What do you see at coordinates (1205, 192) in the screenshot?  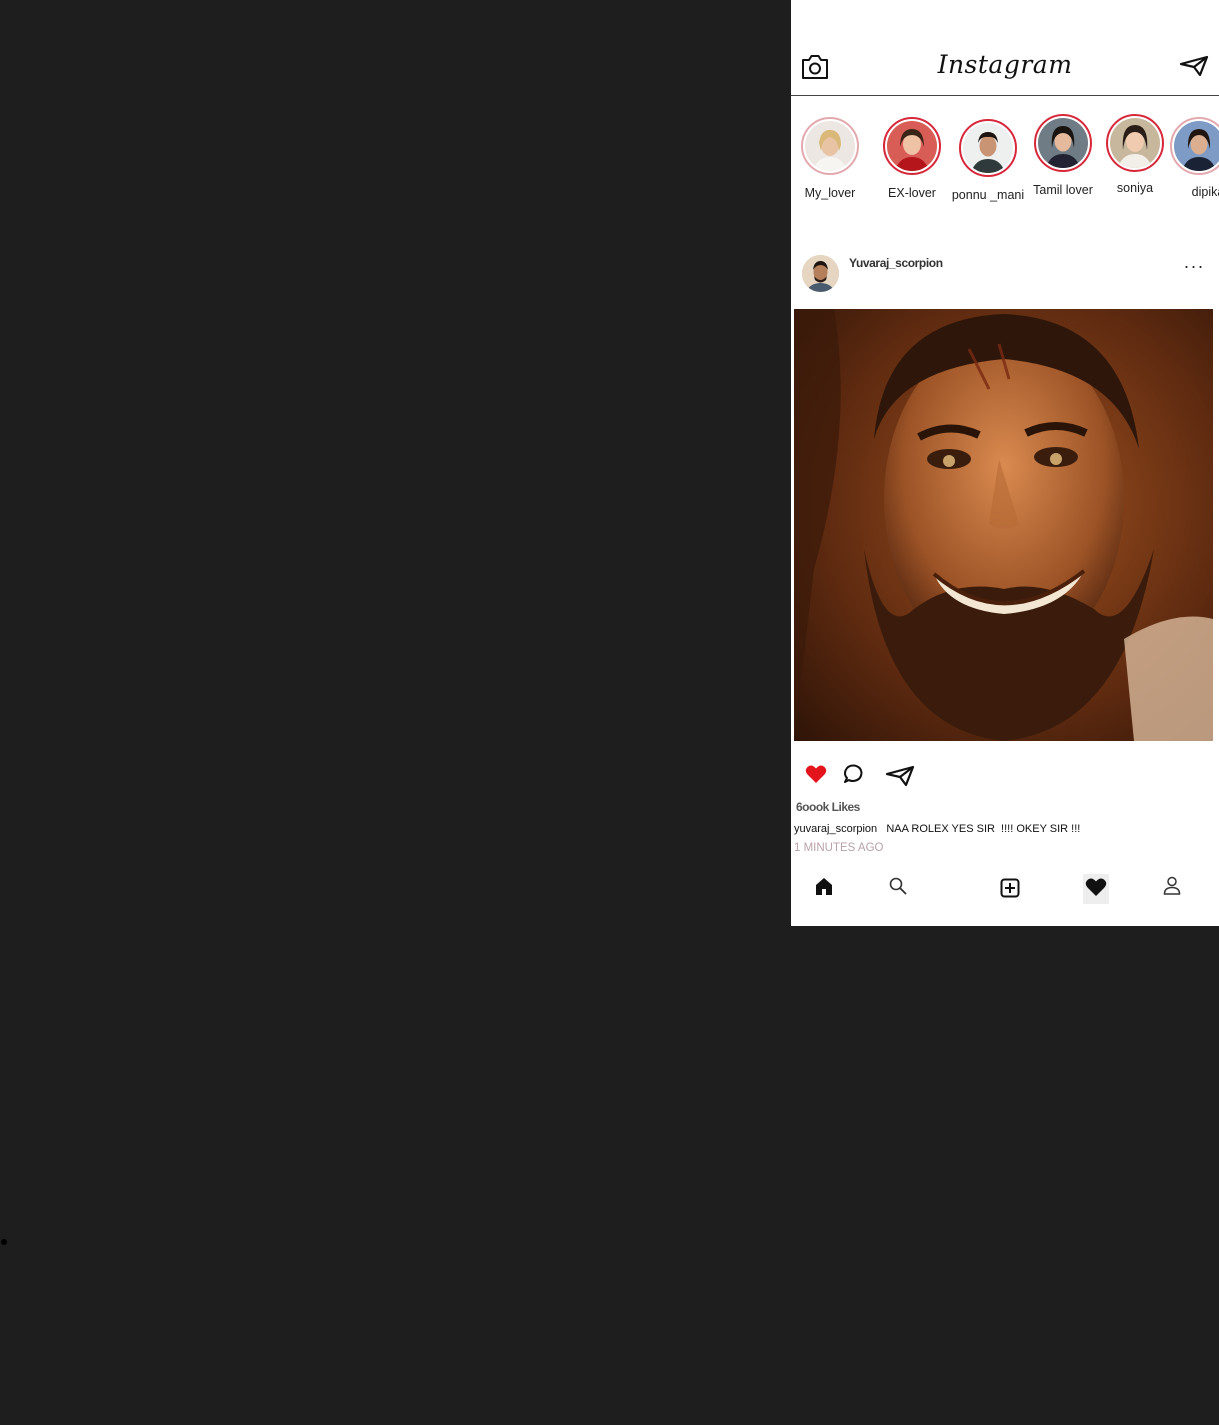 I see `story-username: dipika` at bounding box center [1205, 192].